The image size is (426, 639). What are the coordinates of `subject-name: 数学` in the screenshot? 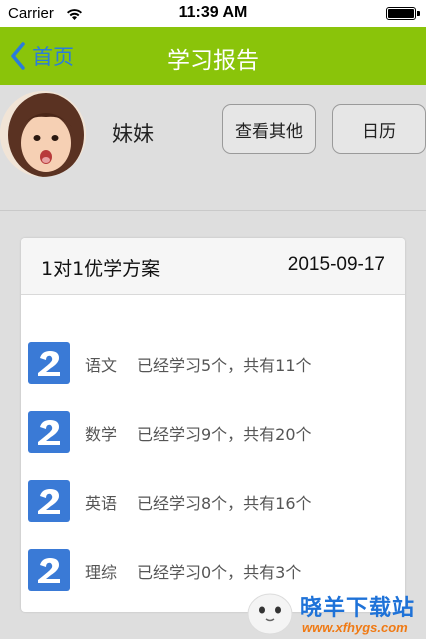 It's located at (101, 434).